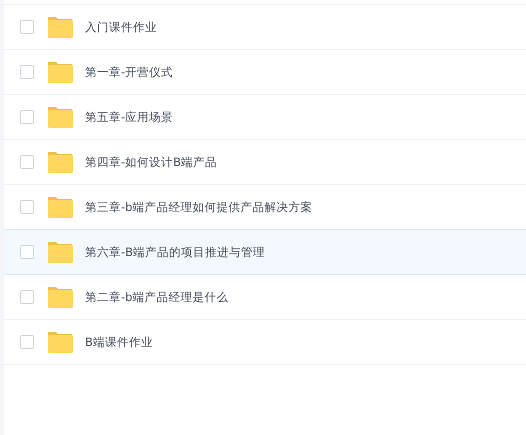 Image resolution: width=526 pixels, height=435 pixels. Describe the element at coordinates (119, 342) in the screenshot. I see `folder-name: B端课件作业` at that location.